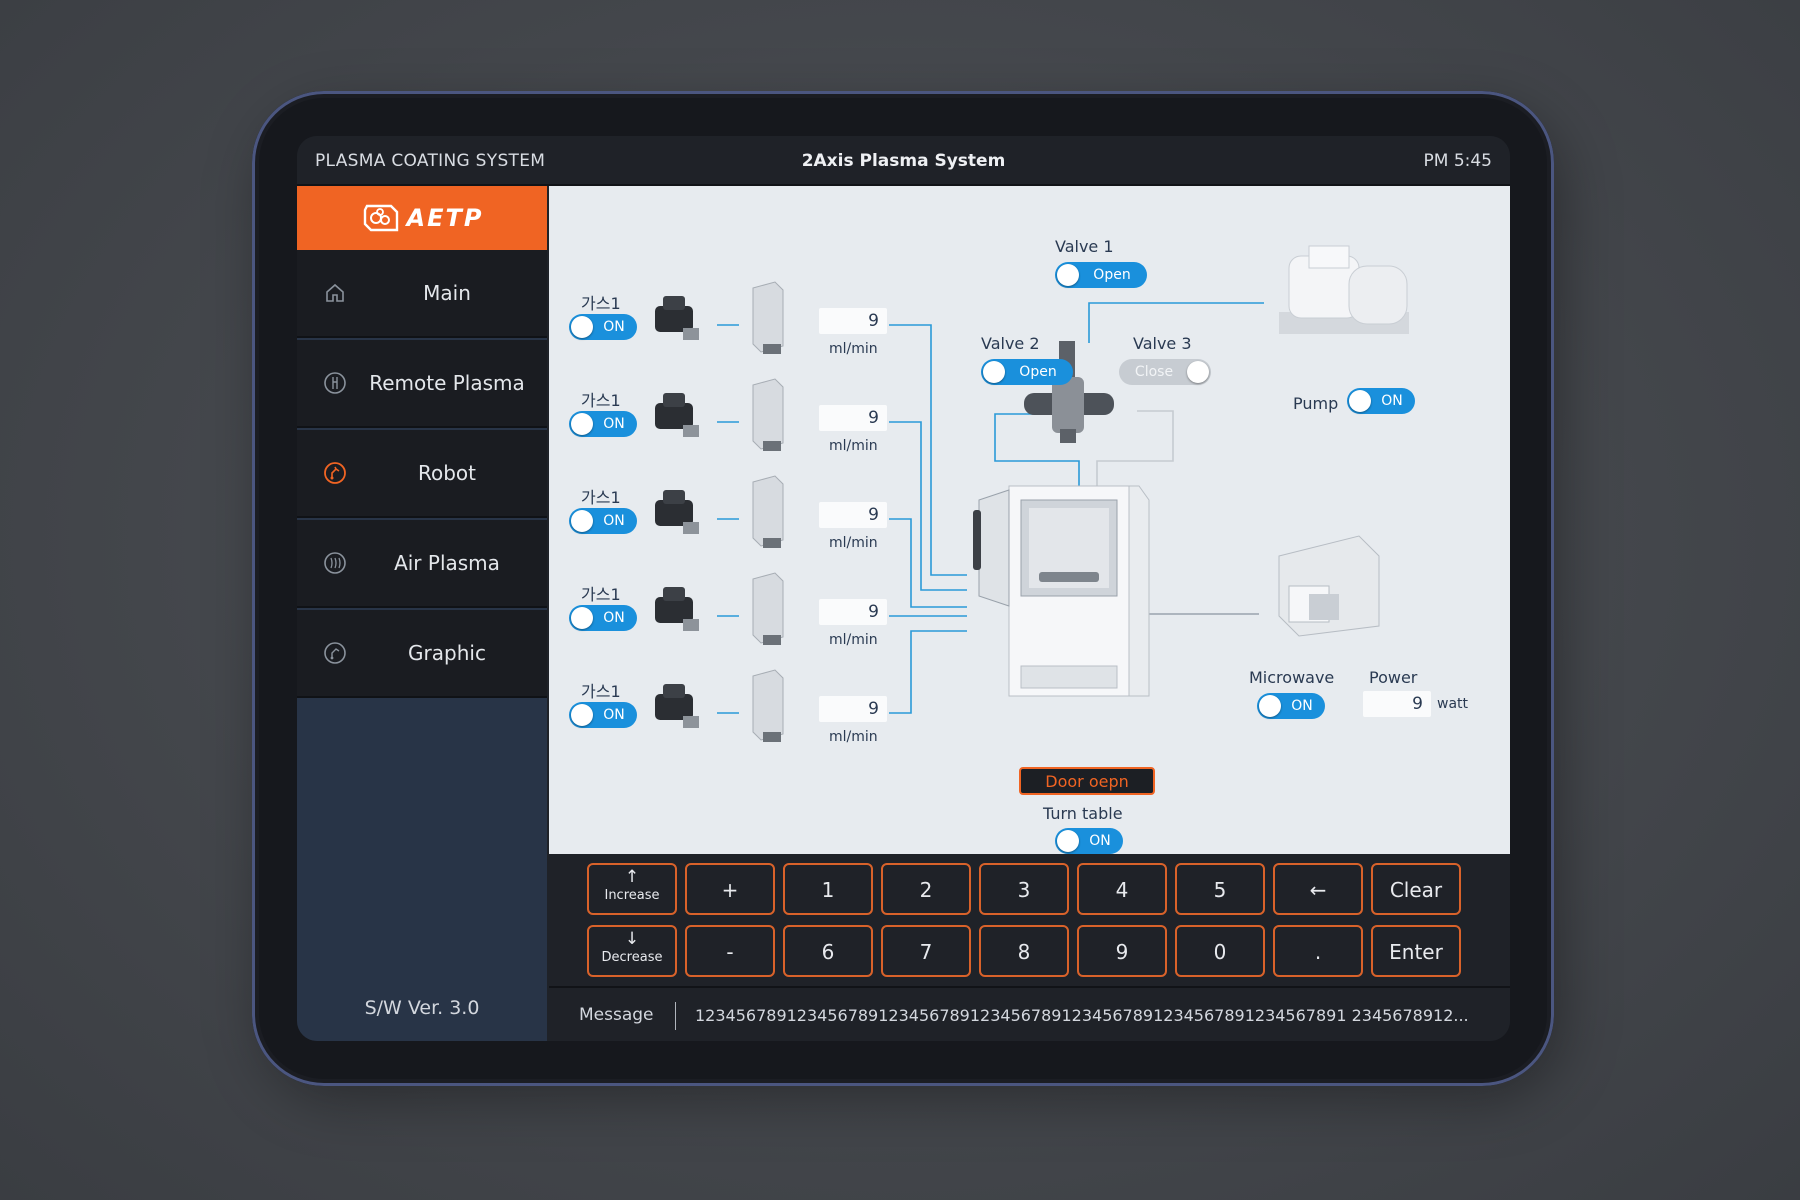 Image resolution: width=1800 pixels, height=1200 pixels. I want to click on pump-label: Pump, so click(1316, 403).